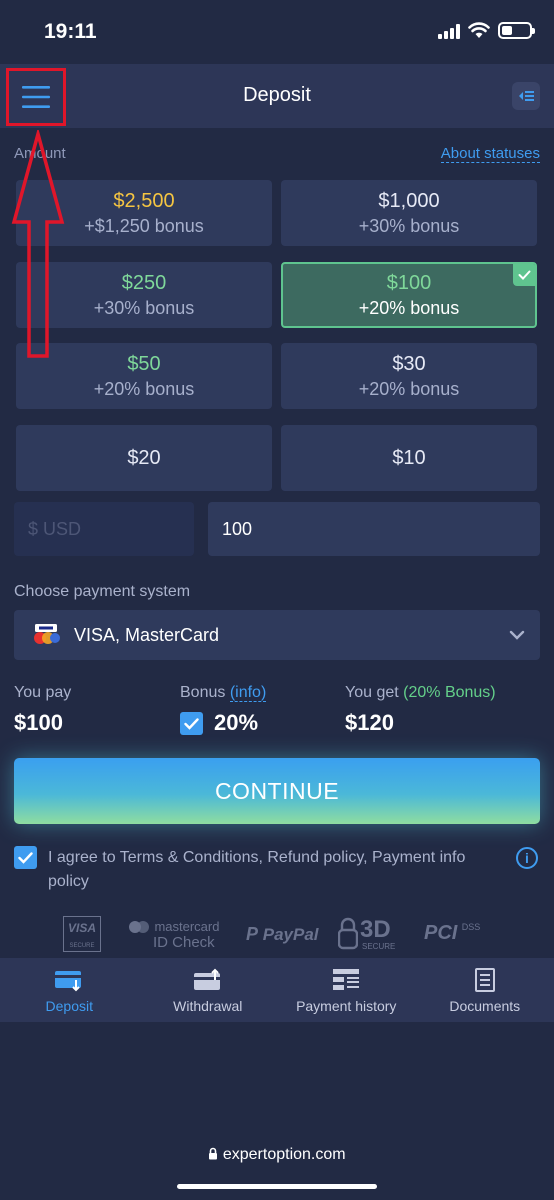 The image size is (554, 1200). I want to click on battery-icon, so click(516, 30).